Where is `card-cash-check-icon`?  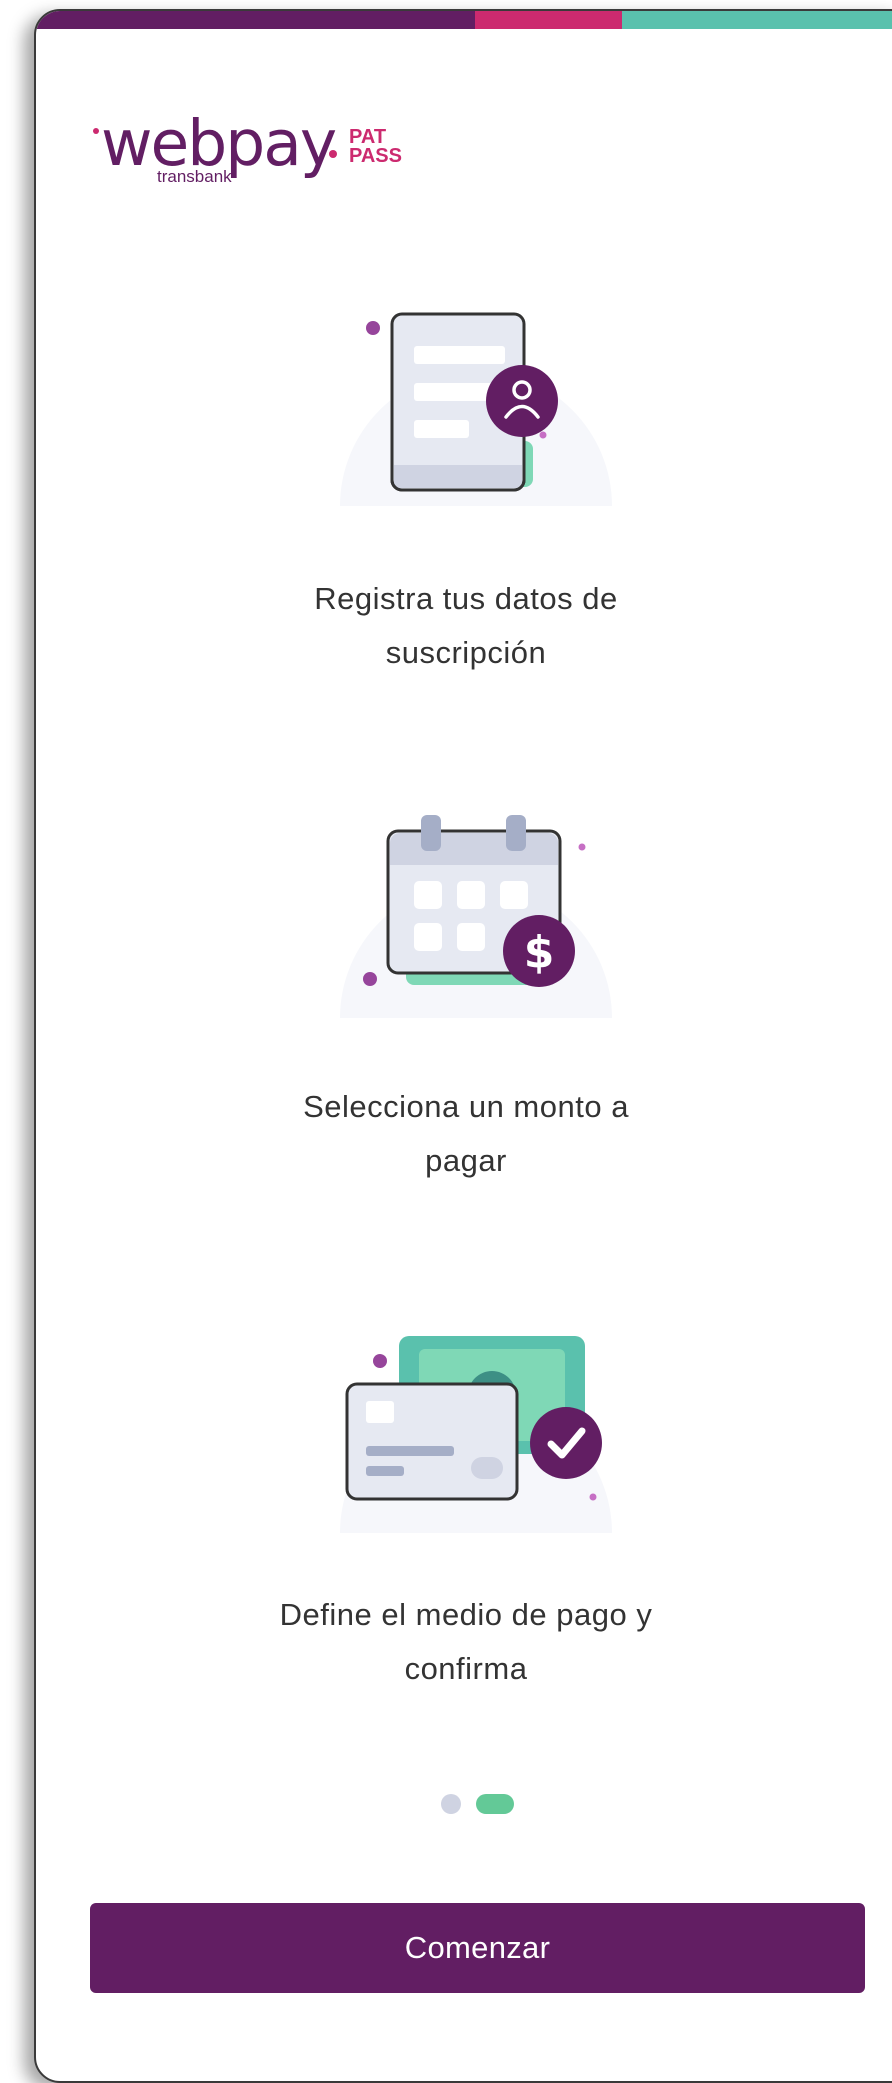
card-cash-check-icon is located at coordinates (476, 1426).